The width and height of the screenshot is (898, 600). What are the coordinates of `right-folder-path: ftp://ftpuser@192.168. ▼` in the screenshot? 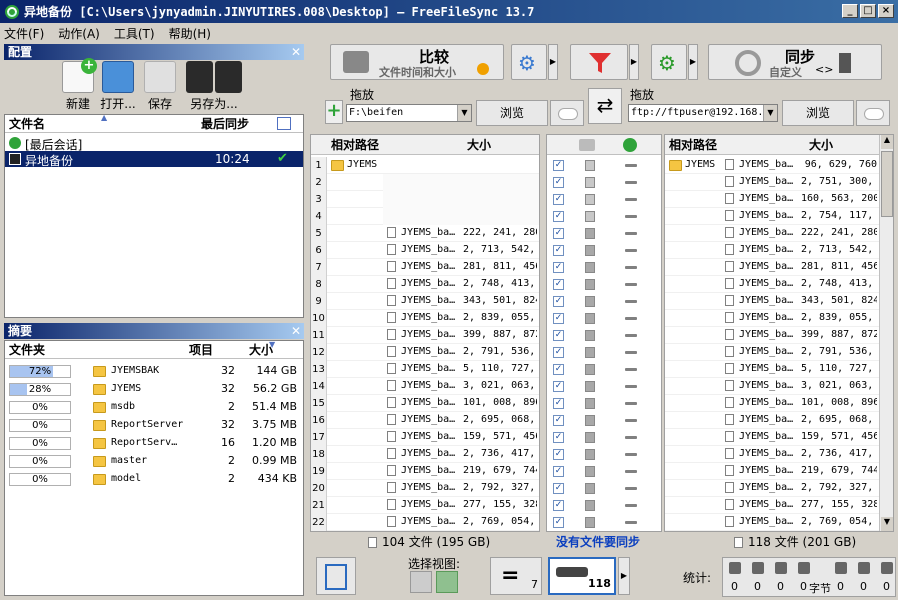 It's located at (703, 113).